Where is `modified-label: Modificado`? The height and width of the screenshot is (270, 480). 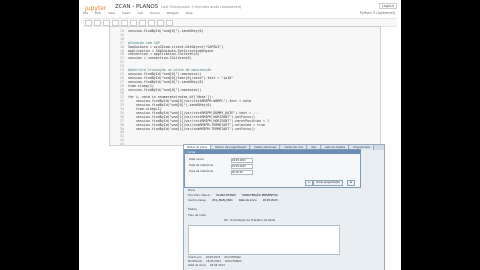 modified-label: Modificado is located at coordinates (195, 261).